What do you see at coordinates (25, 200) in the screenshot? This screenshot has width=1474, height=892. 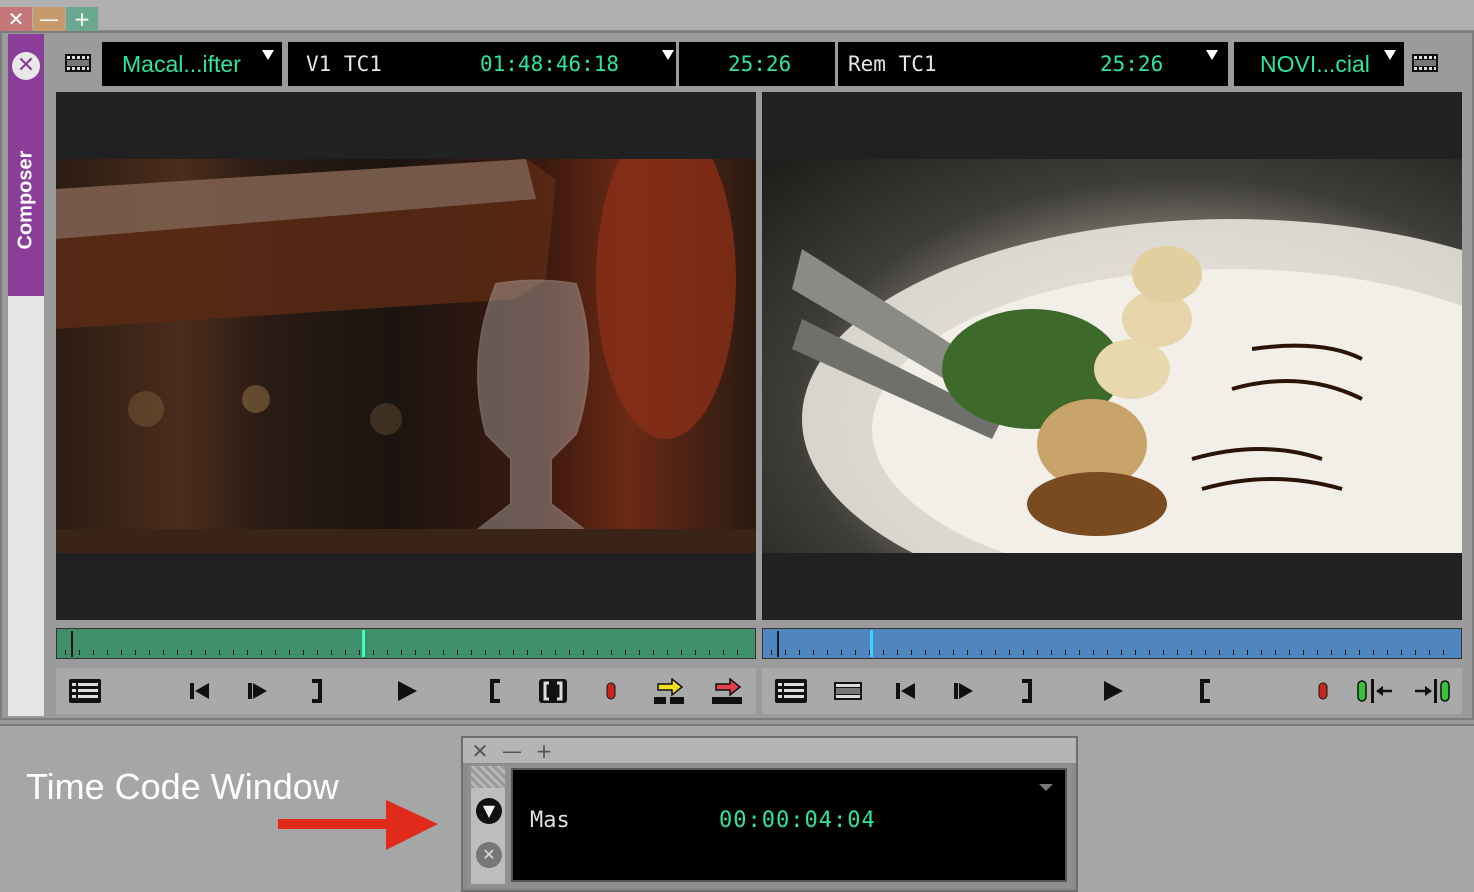 I see `composer-tab-label: Composer` at bounding box center [25, 200].